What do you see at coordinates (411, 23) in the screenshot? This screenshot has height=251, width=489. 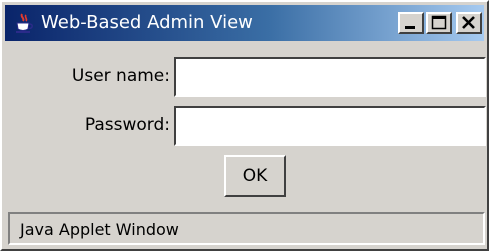 I see `minimize-button` at bounding box center [411, 23].